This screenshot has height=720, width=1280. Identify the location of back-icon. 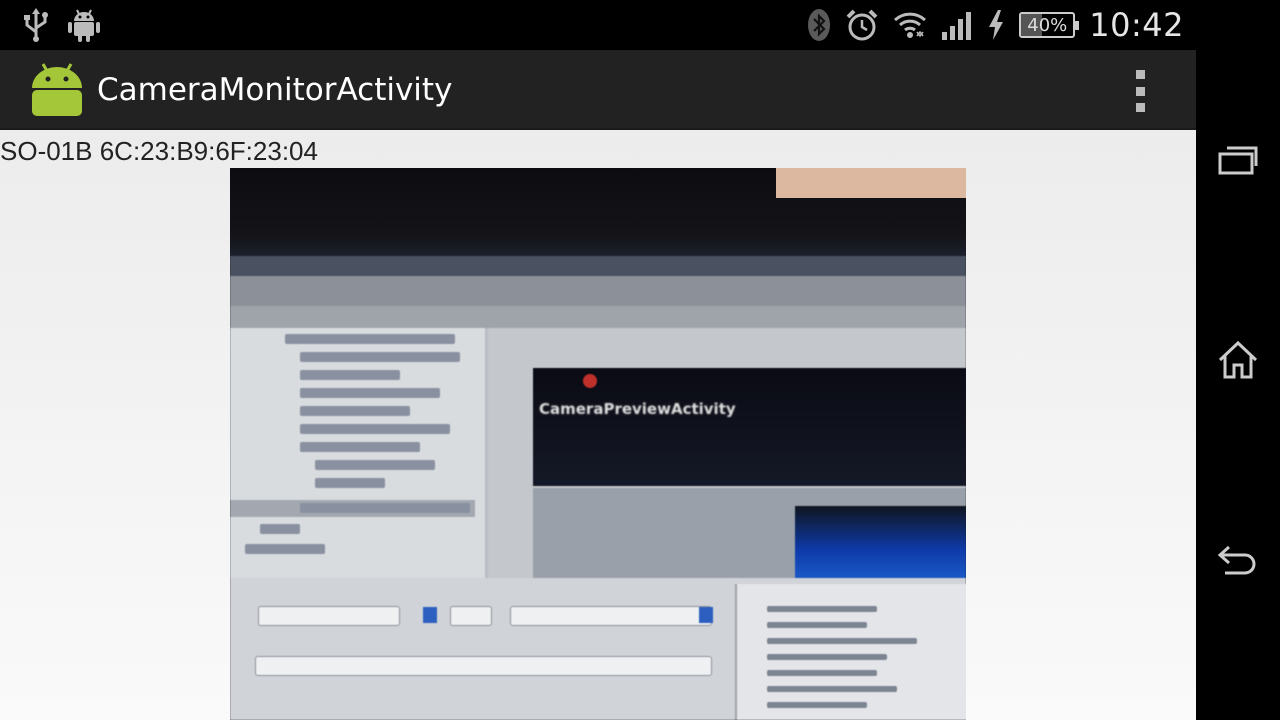
(1238, 560).